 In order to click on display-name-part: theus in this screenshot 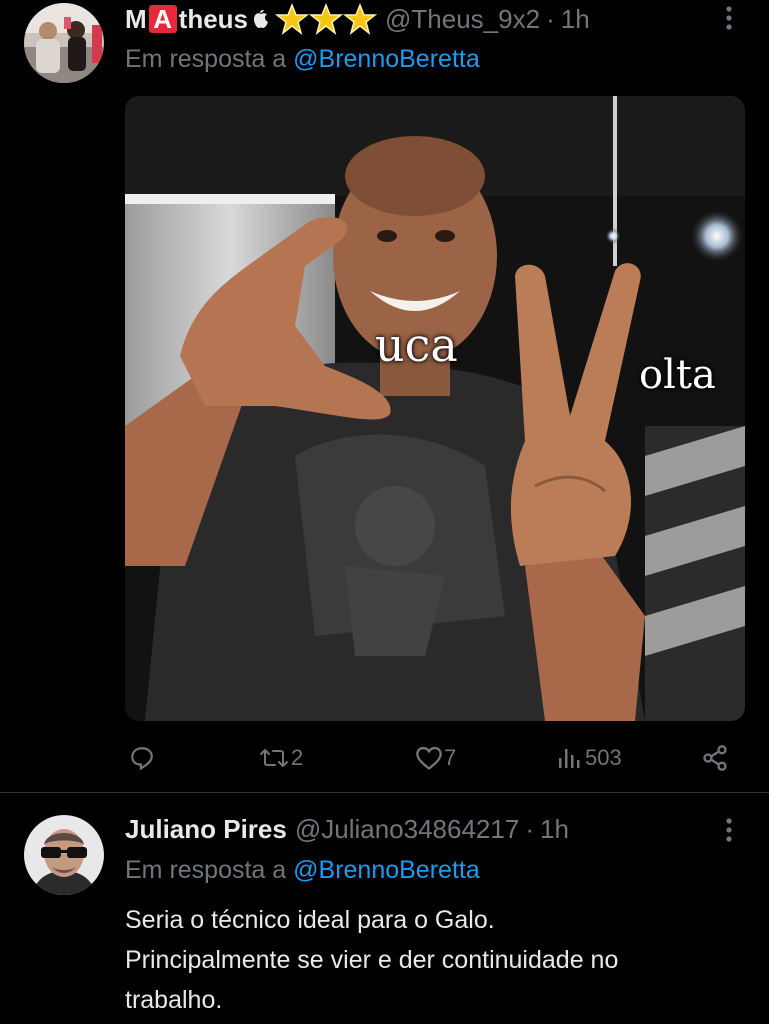, I will do `click(213, 19)`.